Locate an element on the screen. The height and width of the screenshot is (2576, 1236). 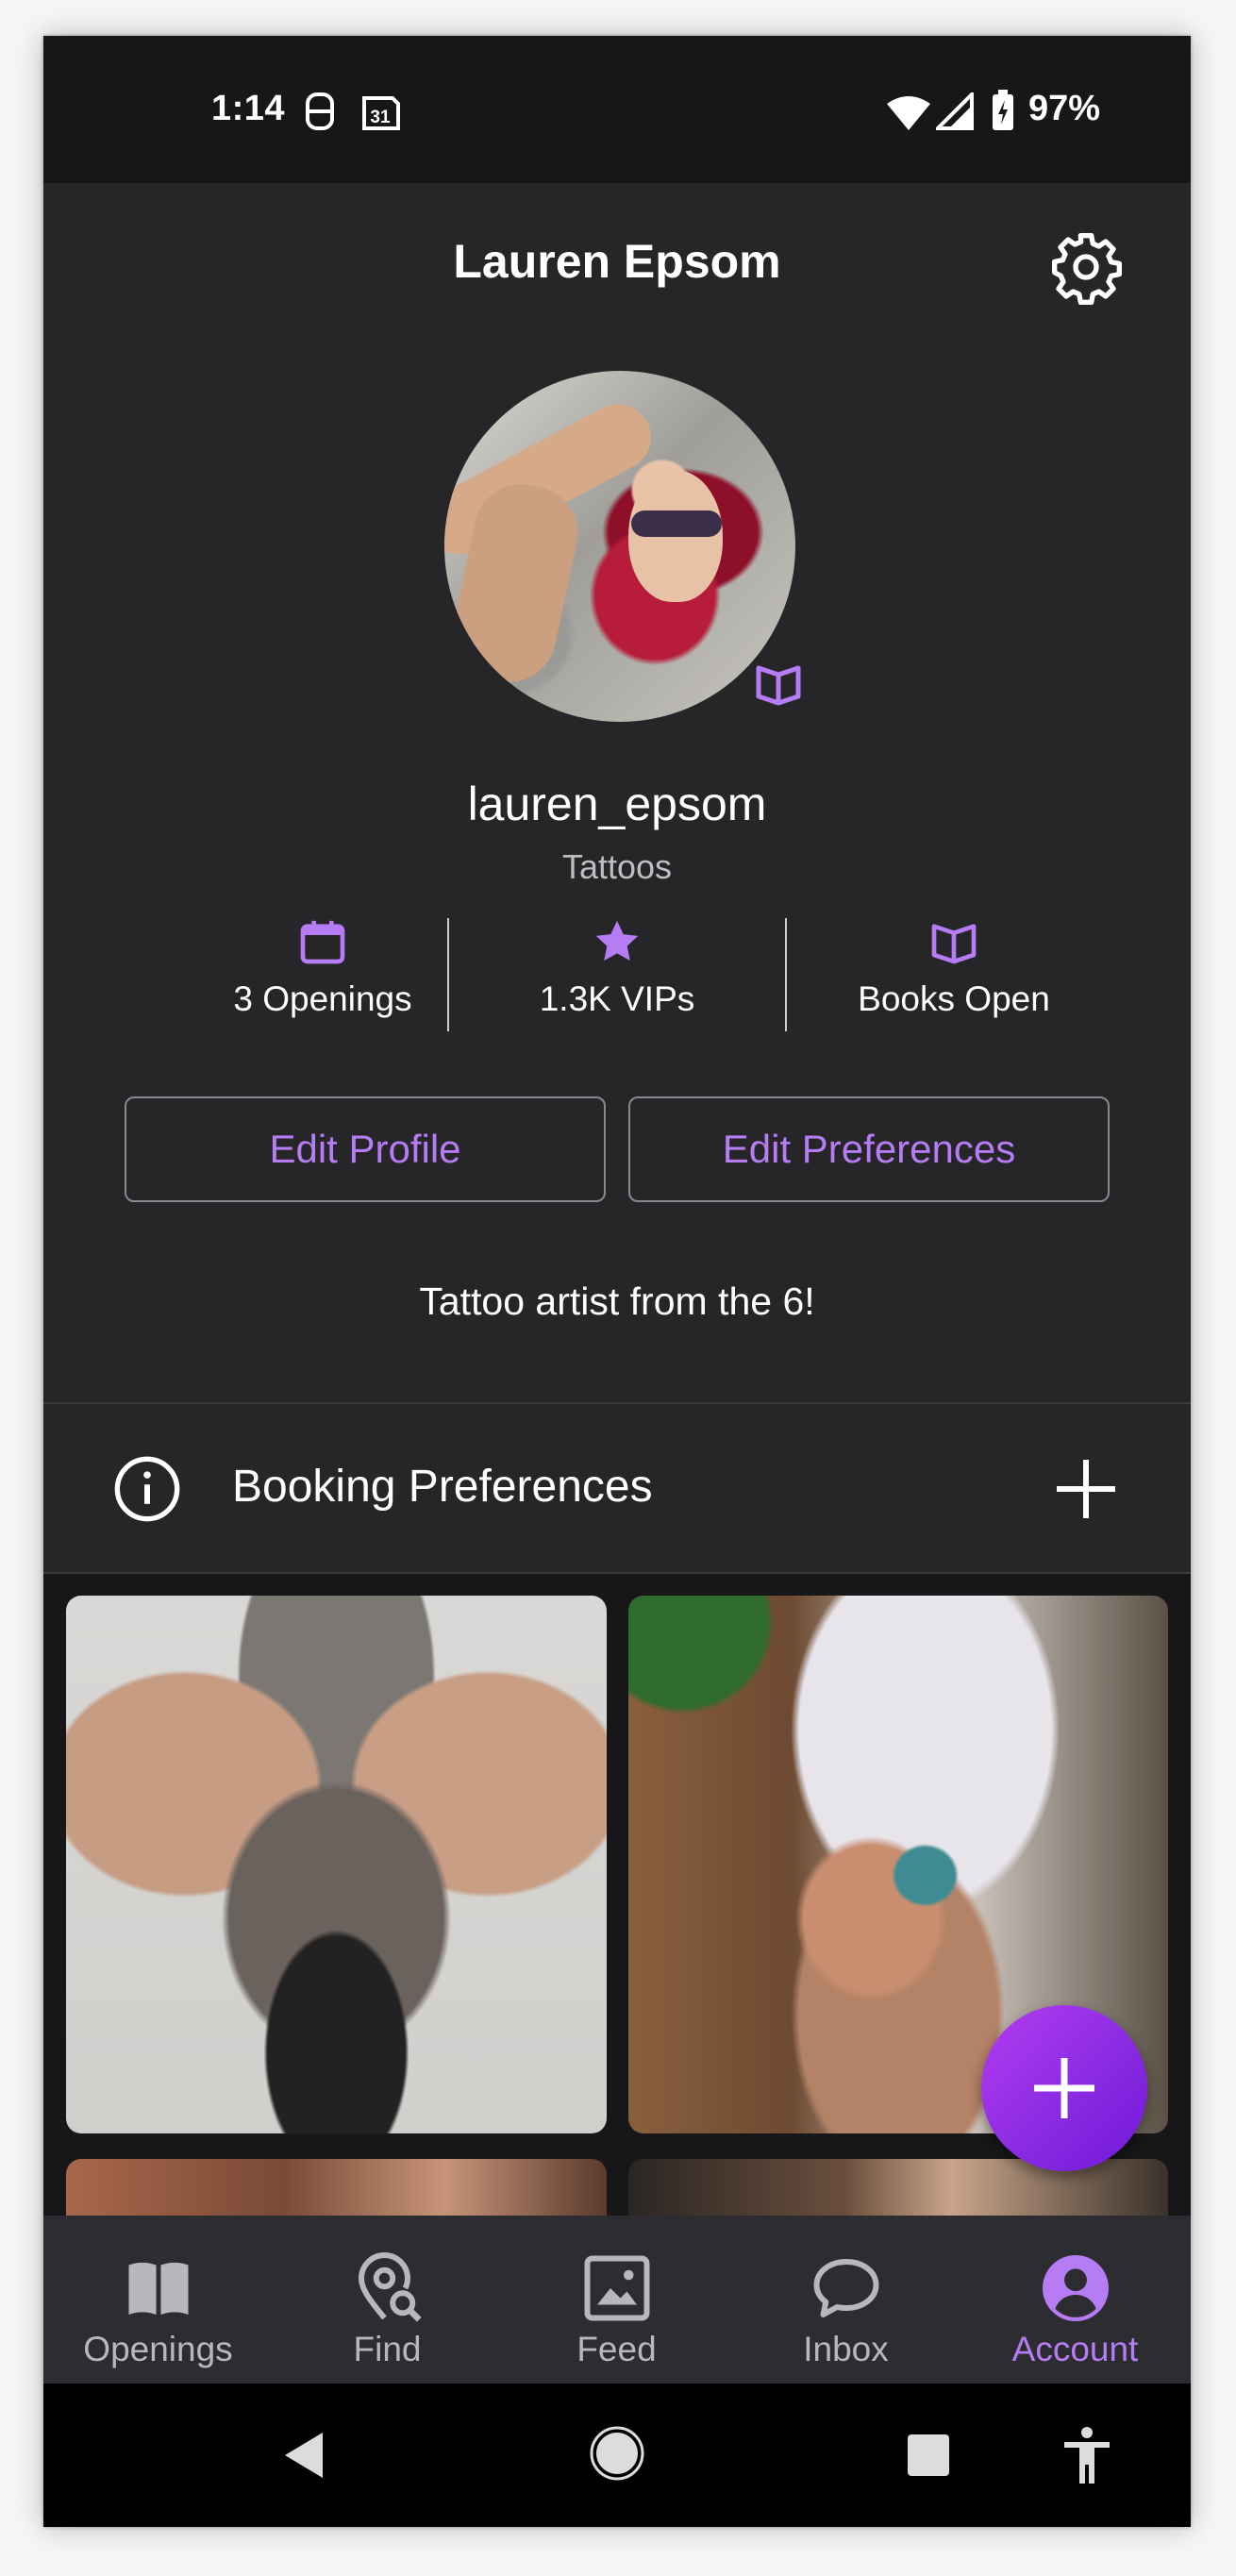
books-open-badge is located at coordinates (778, 682).